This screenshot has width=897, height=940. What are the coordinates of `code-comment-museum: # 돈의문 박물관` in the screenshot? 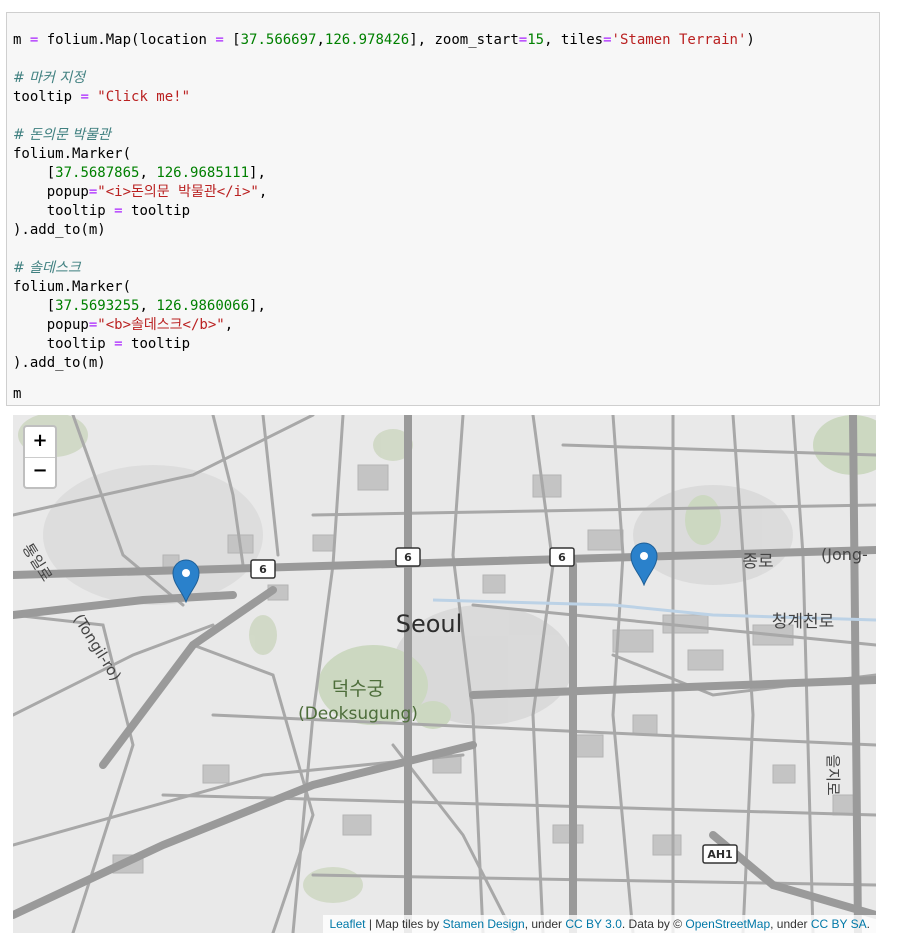 It's located at (62, 135).